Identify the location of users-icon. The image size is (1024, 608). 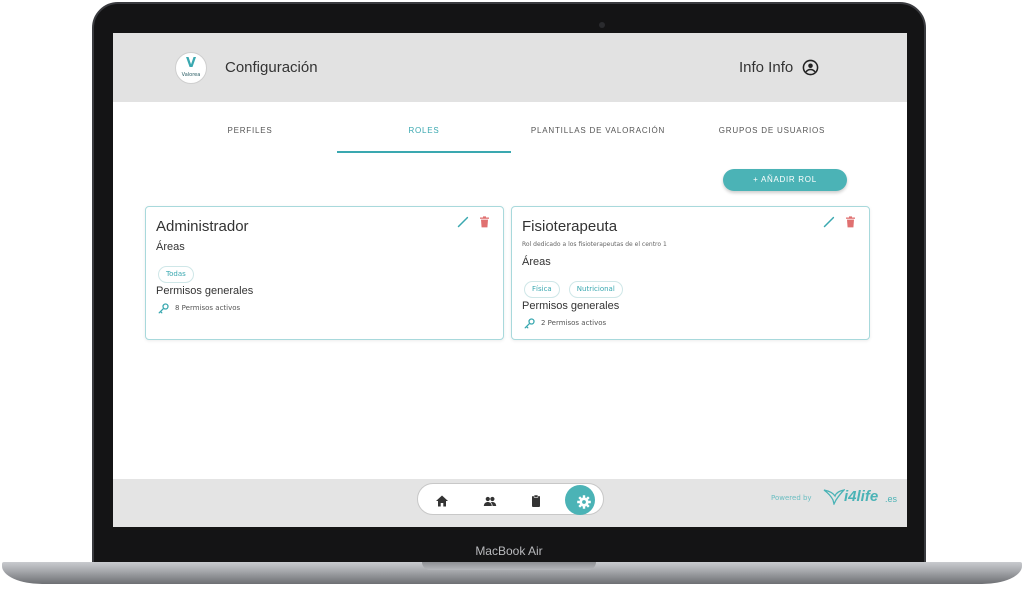
(490, 501).